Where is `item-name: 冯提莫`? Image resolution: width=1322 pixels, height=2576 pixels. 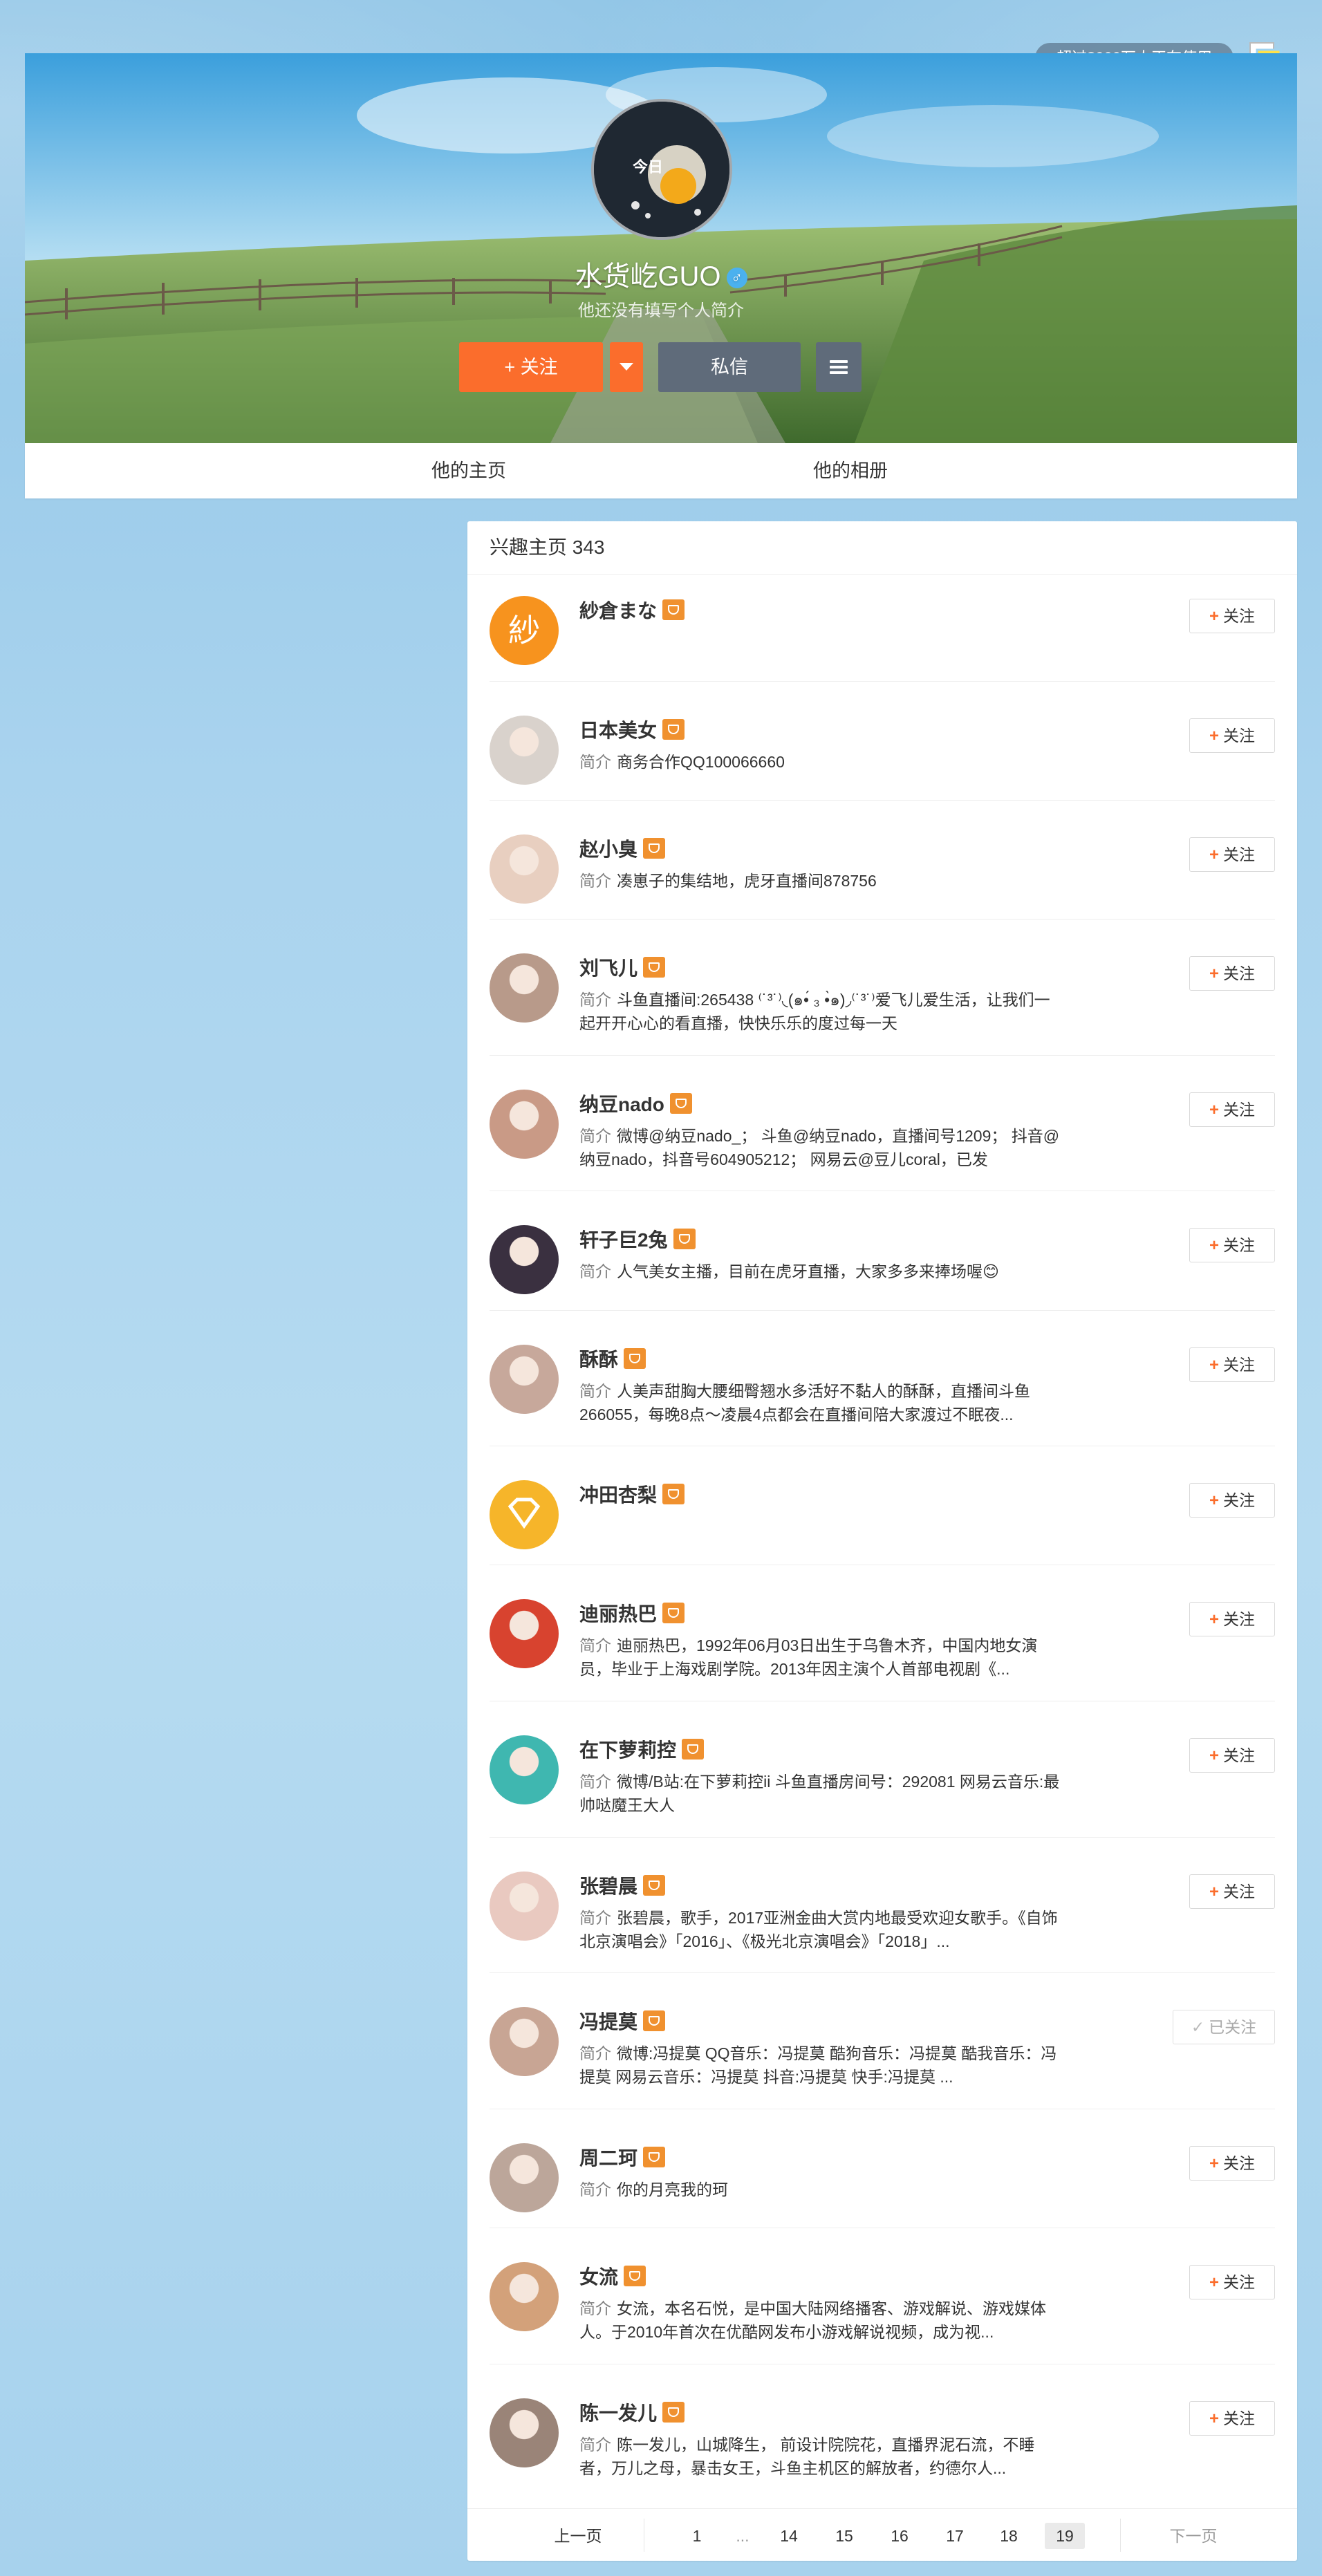
item-name: 冯提莫 is located at coordinates (622, 2020).